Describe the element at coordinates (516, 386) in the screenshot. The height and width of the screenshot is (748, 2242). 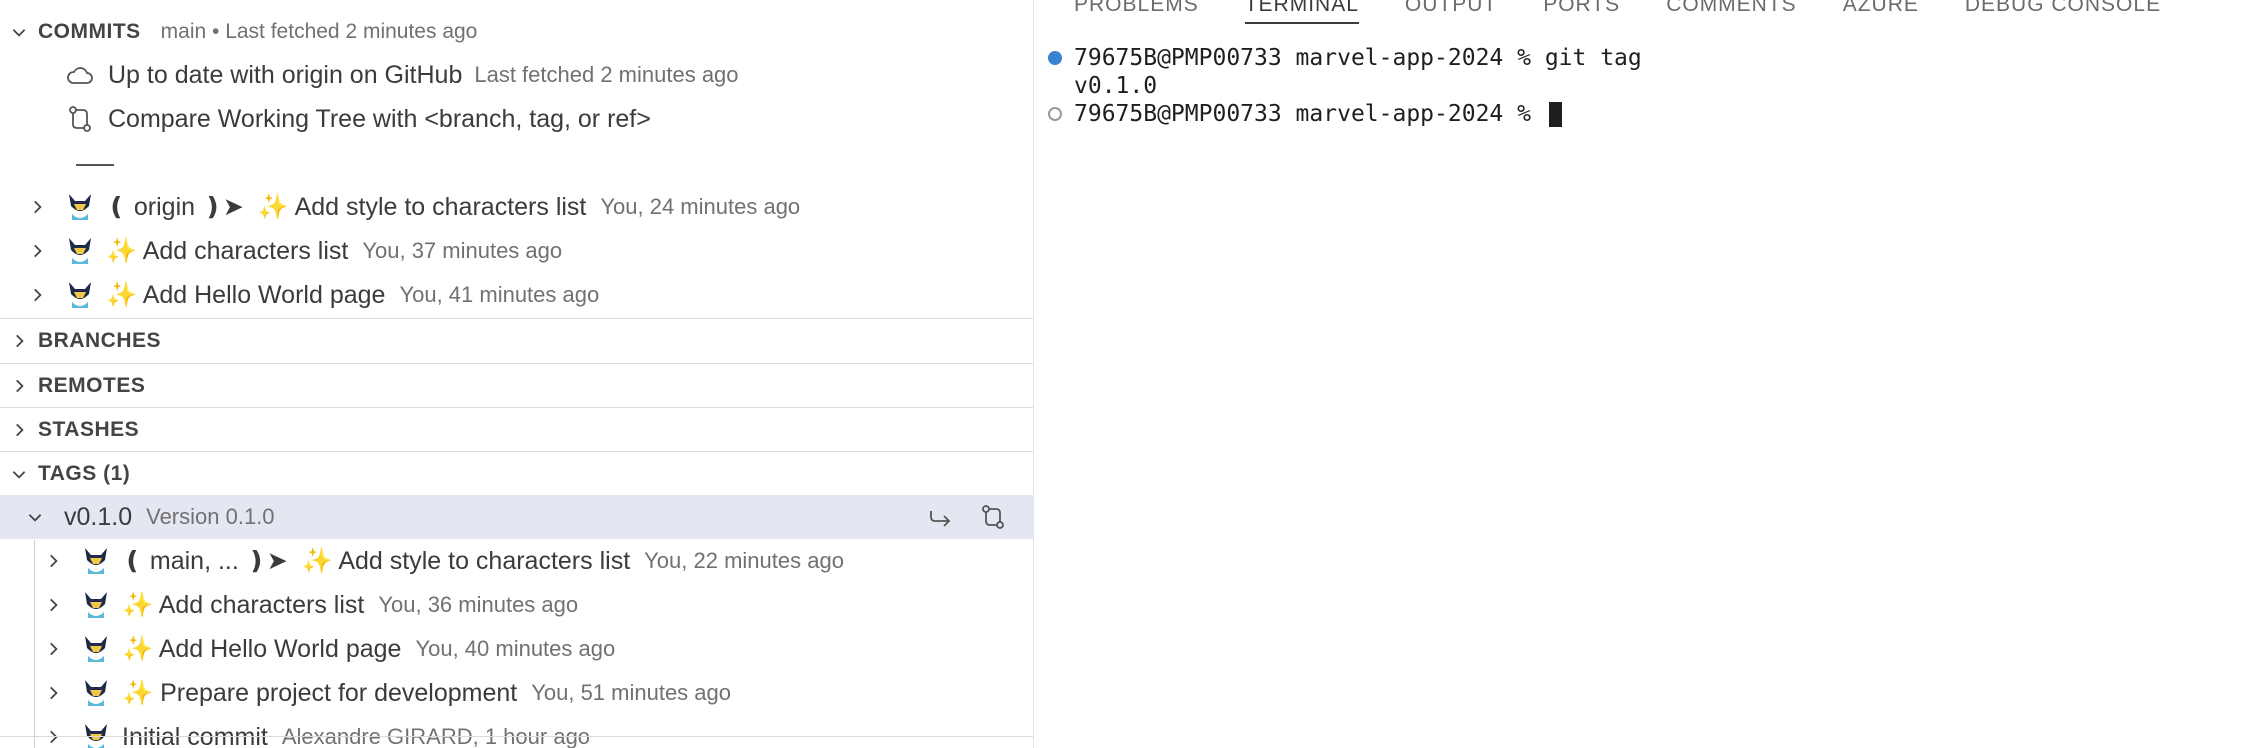
I see `remotes-section-header: REMOTES` at that location.